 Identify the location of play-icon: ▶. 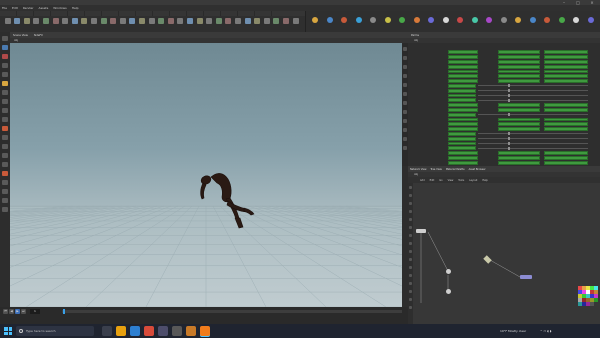
(17, 311).